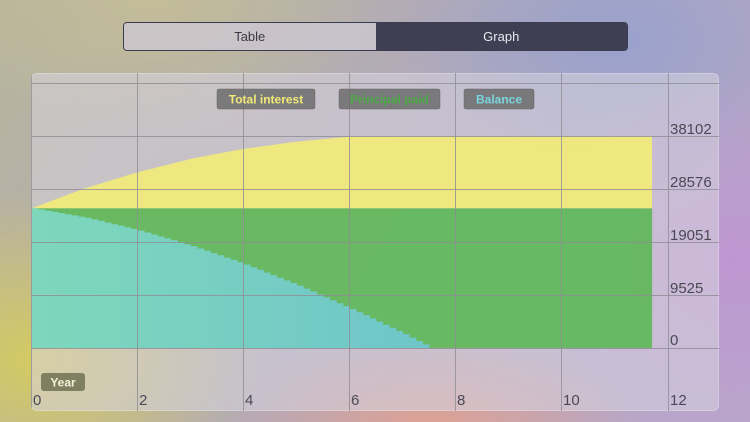 This screenshot has width=750, height=422. Describe the element at coordinates (691, 235) in the screenshot. I see `y-tick-label: 19051` at that location.